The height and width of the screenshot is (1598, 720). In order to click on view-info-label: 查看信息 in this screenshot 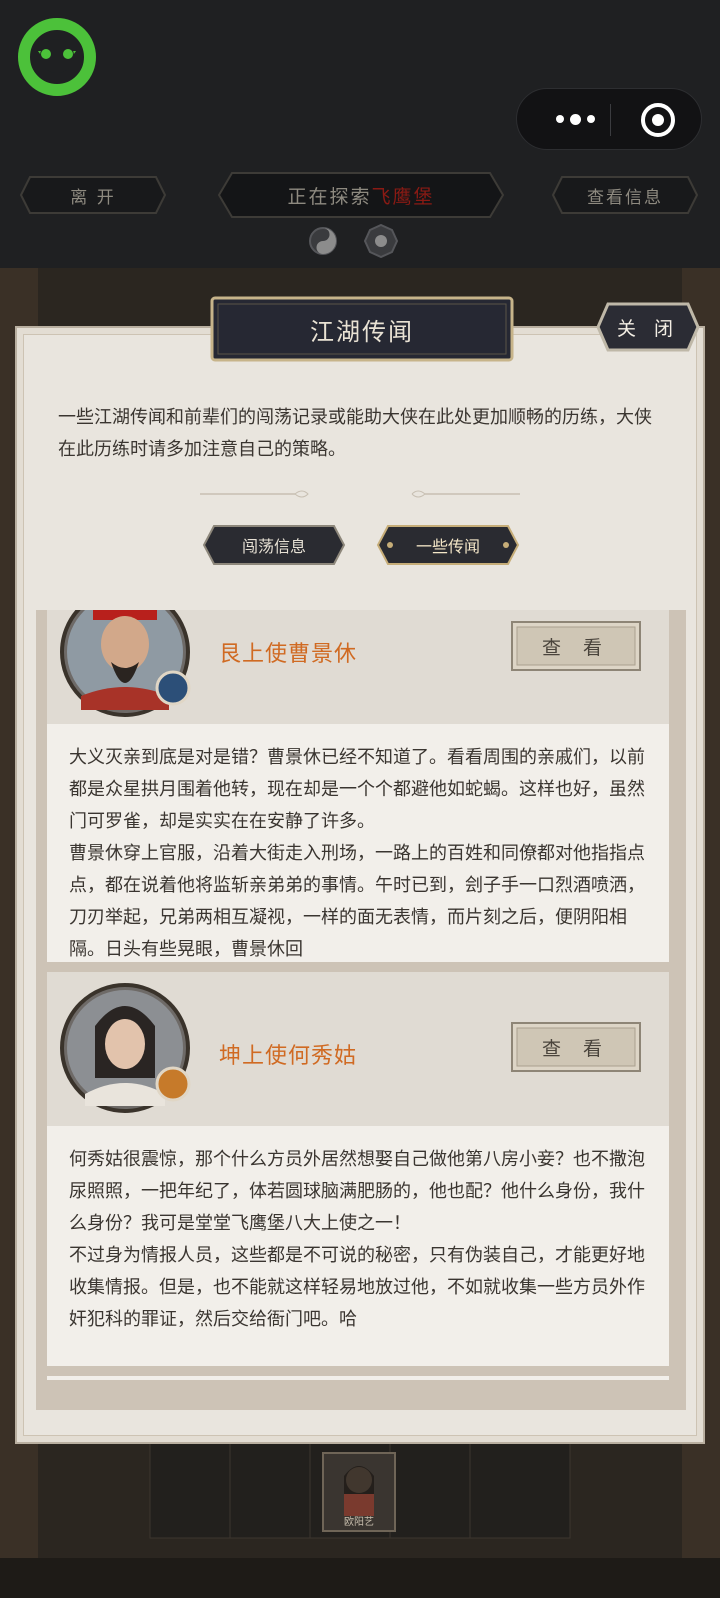, I will do `click(625, 197)`.